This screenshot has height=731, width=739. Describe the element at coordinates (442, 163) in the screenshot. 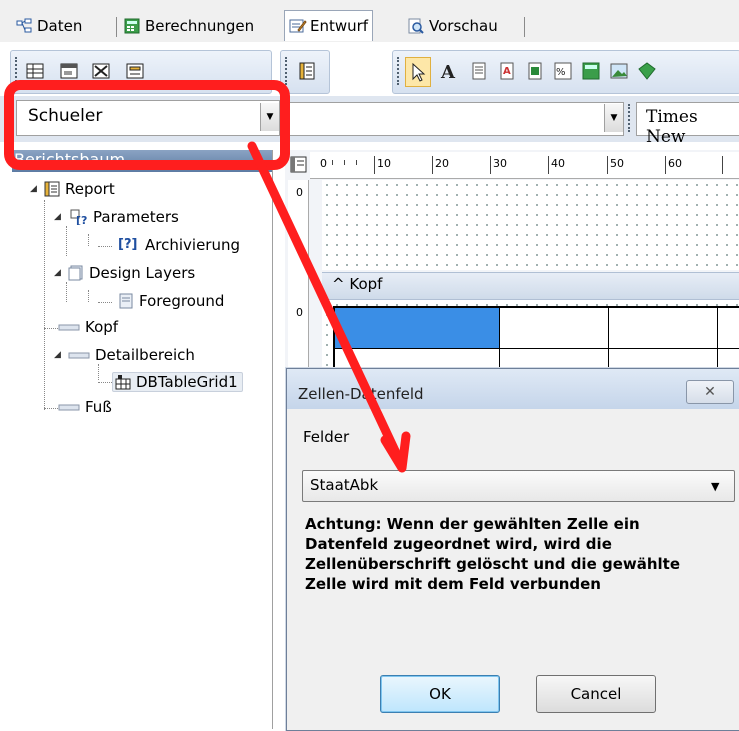

I see `ruler-label: 20` at that location.